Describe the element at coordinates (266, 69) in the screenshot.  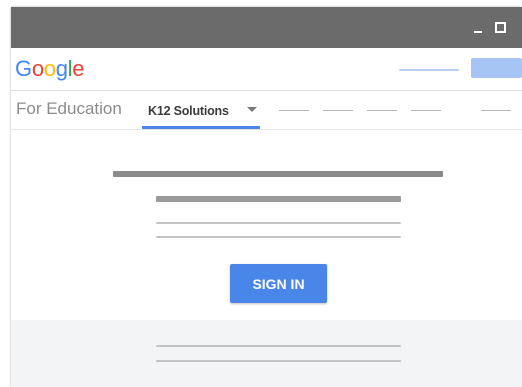
I see `site-header: Google` at that location.